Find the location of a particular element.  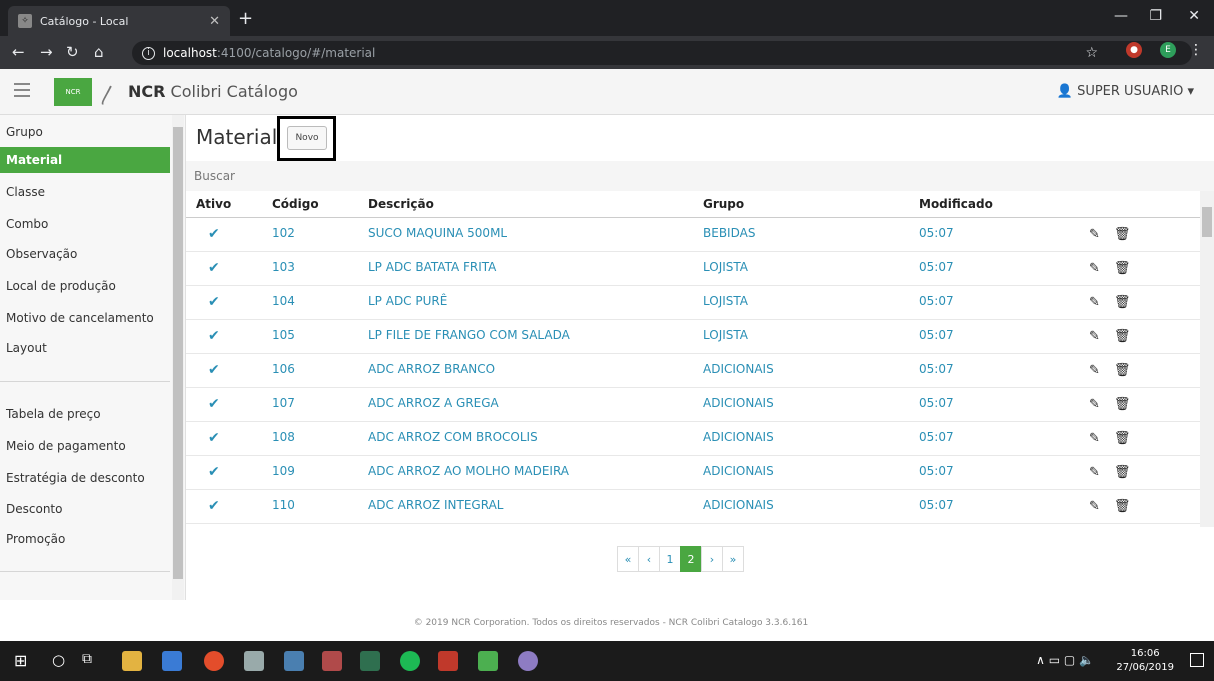

table-row: ✔ 106 ADC ARROZ BRANCO ADICIONAIS 05:07 ✎ 🗑 is located at coordinates (693, 370).